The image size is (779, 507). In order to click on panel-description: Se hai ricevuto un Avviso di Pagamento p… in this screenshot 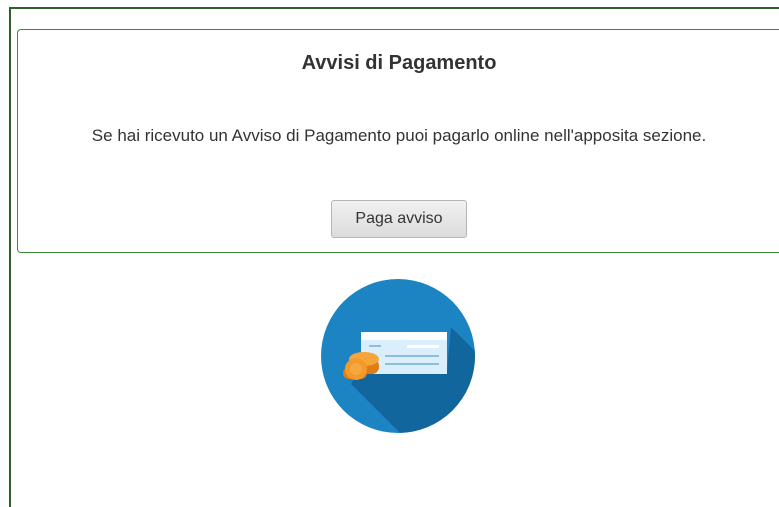, I will do `click(399, 135)`.